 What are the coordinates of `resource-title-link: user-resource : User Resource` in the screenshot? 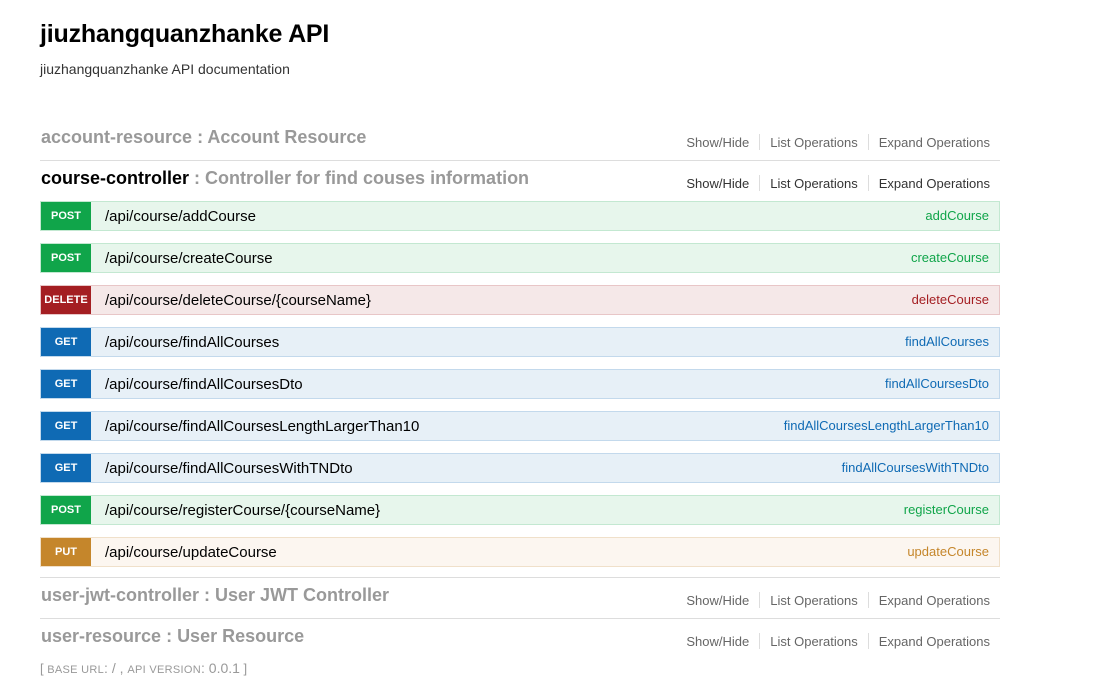 It's located at (172, 636).